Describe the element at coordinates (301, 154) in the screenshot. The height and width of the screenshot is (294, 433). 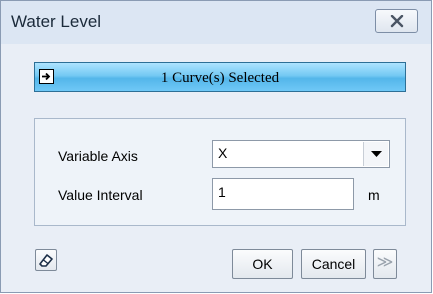
I see `variable-axis-select: X` at that location.